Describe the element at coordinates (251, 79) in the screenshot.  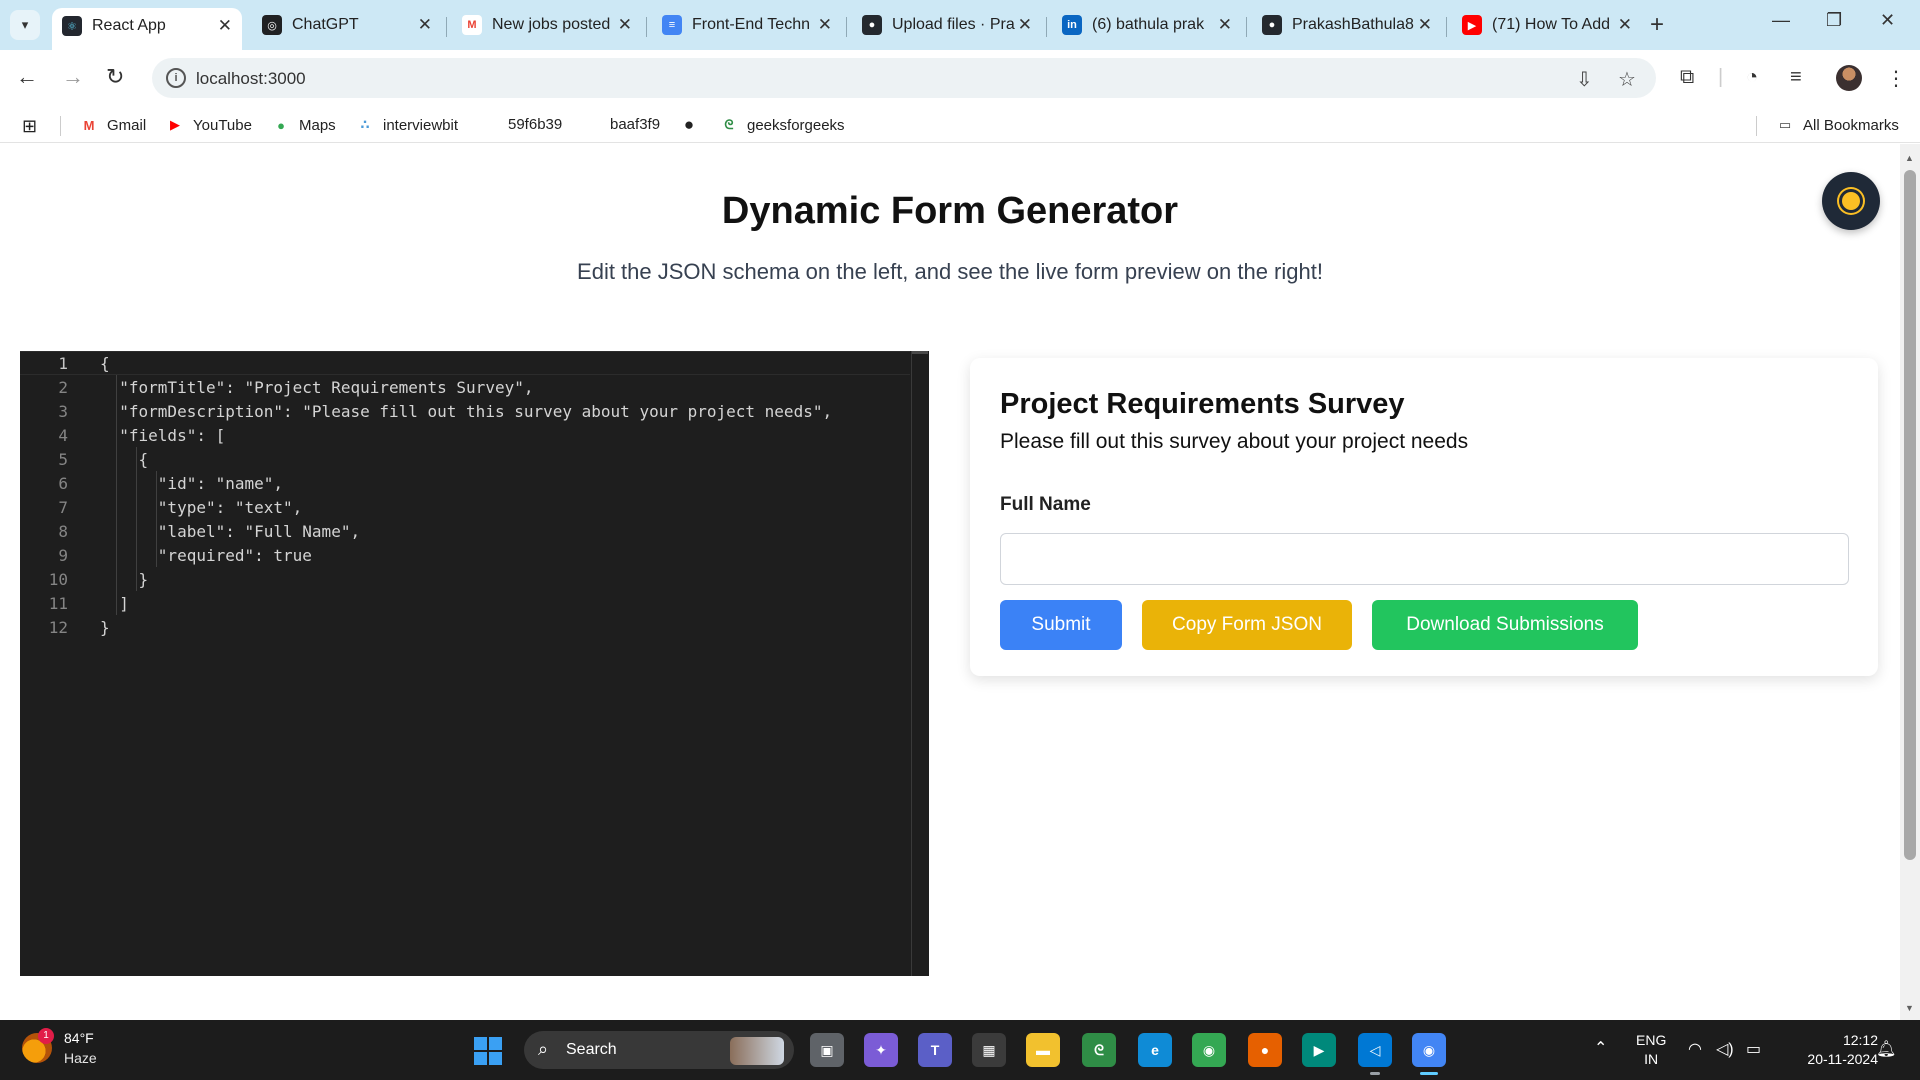
I see `url-text: localhost:3000` at that location.